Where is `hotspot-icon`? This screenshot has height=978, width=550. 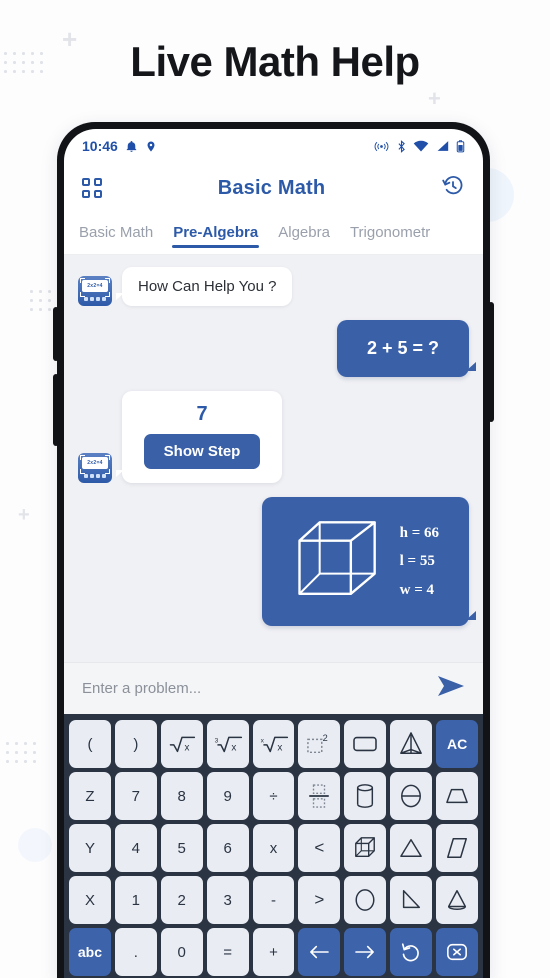 hotspot-icon is located at coordinates (381, 146).